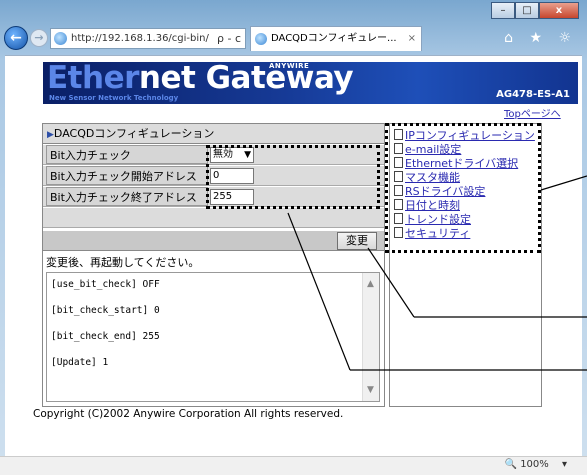  Describe the element at coordinates (293, 11) in the screenshot. I see `title-bar: – □ x` at that location.